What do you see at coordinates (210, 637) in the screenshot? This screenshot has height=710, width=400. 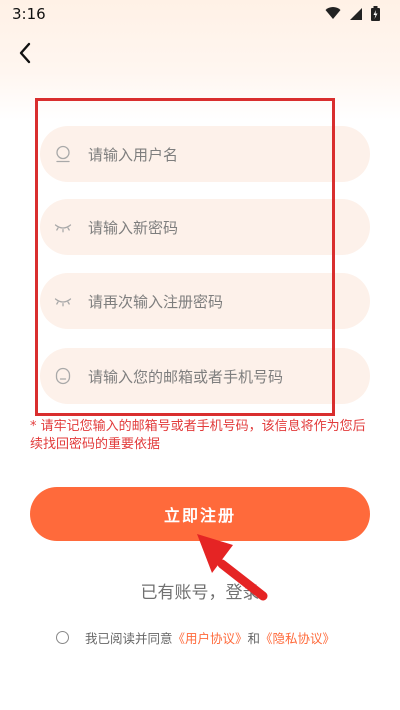 I see `user-agreement-link: 《用户协议》` at bounding box center [210, 637].